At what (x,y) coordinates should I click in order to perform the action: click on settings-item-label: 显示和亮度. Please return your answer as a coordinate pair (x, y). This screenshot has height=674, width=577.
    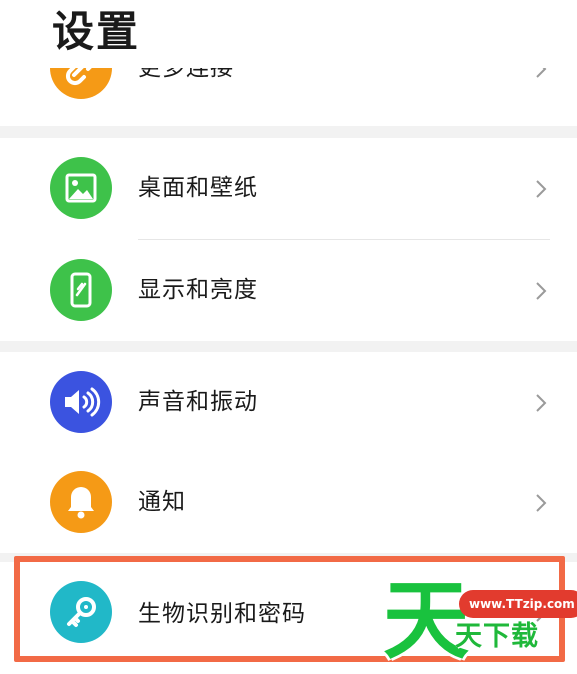
    Looking at the image, I should click on (198, 290).